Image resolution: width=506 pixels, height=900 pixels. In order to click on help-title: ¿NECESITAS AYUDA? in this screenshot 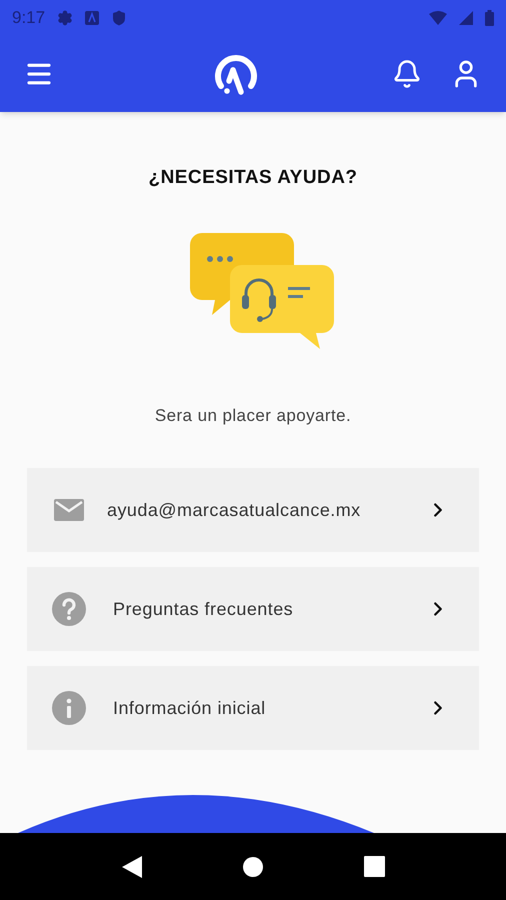, I will do `click(253, 178)`.